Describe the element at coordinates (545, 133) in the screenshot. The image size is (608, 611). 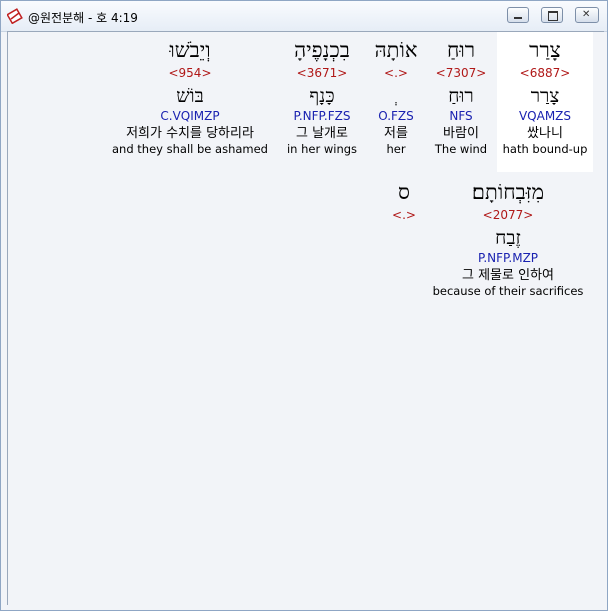
I see `korean-gloss: 쌌나니` at that location.